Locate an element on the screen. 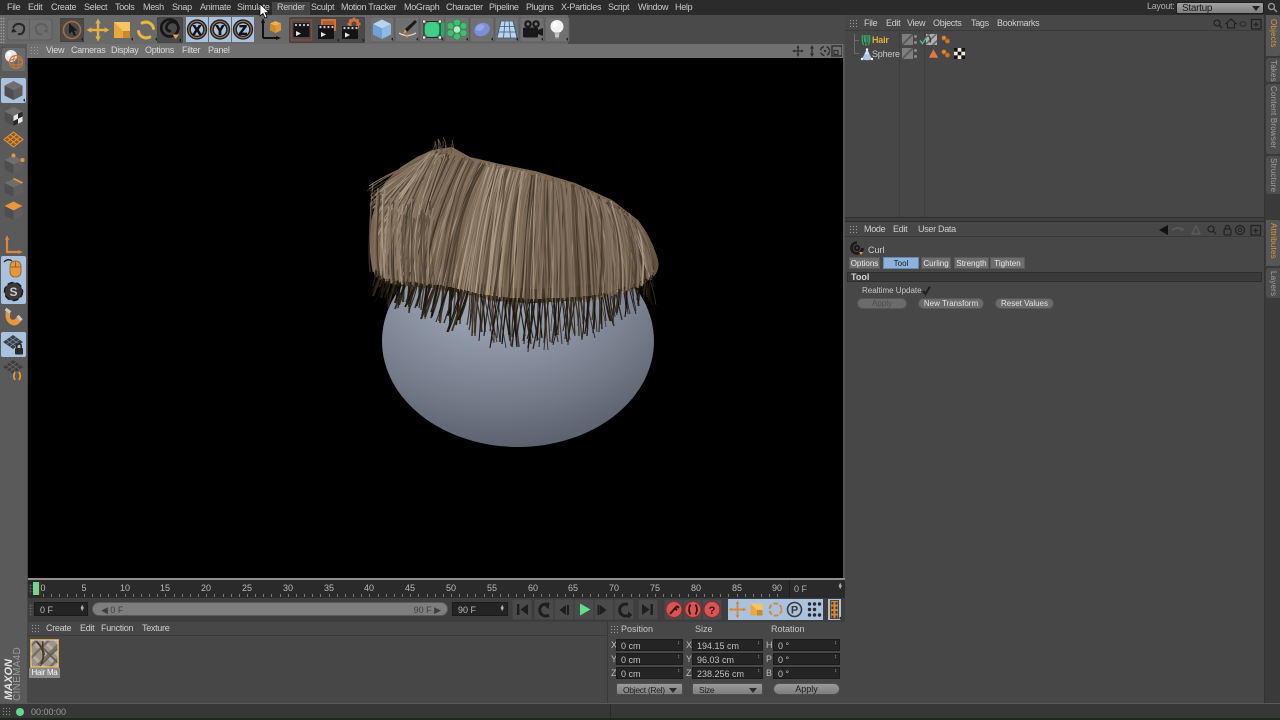 Image resolution: width=1280 pixels, height=720 pixels. svg-text: Z is located at coordinates (243, 30).